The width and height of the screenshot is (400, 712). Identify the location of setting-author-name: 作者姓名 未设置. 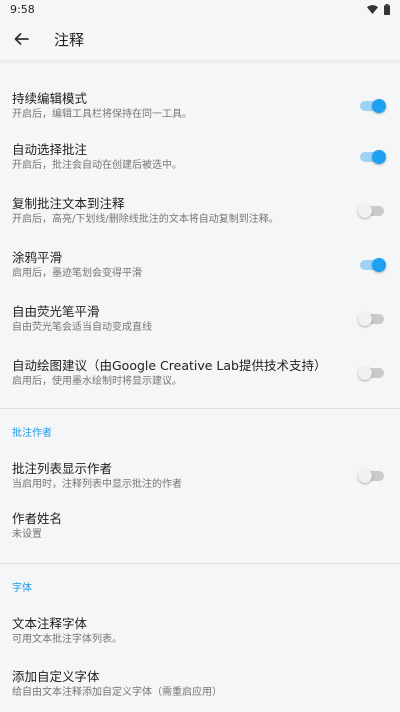
(200, 526).